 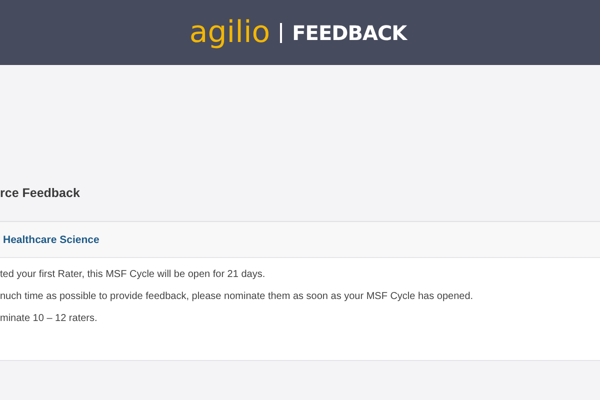 I want to click on info-text: nuch time as possible to provide feedback, please nominate them as soon as your MSF Cycle has opened., so click(x=237, y=297).